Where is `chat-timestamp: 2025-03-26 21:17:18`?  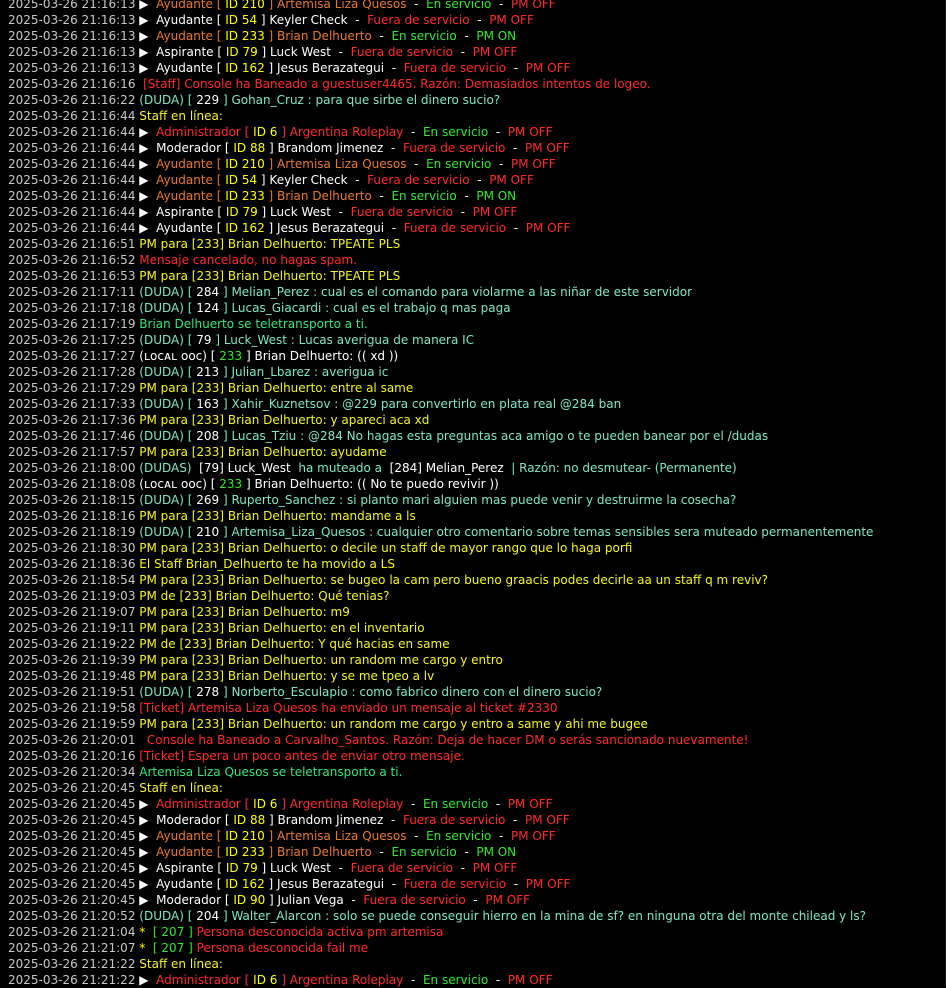 chat-timestamp: 2025-03-26 21:17:18 is located at coordinates (72, 308).